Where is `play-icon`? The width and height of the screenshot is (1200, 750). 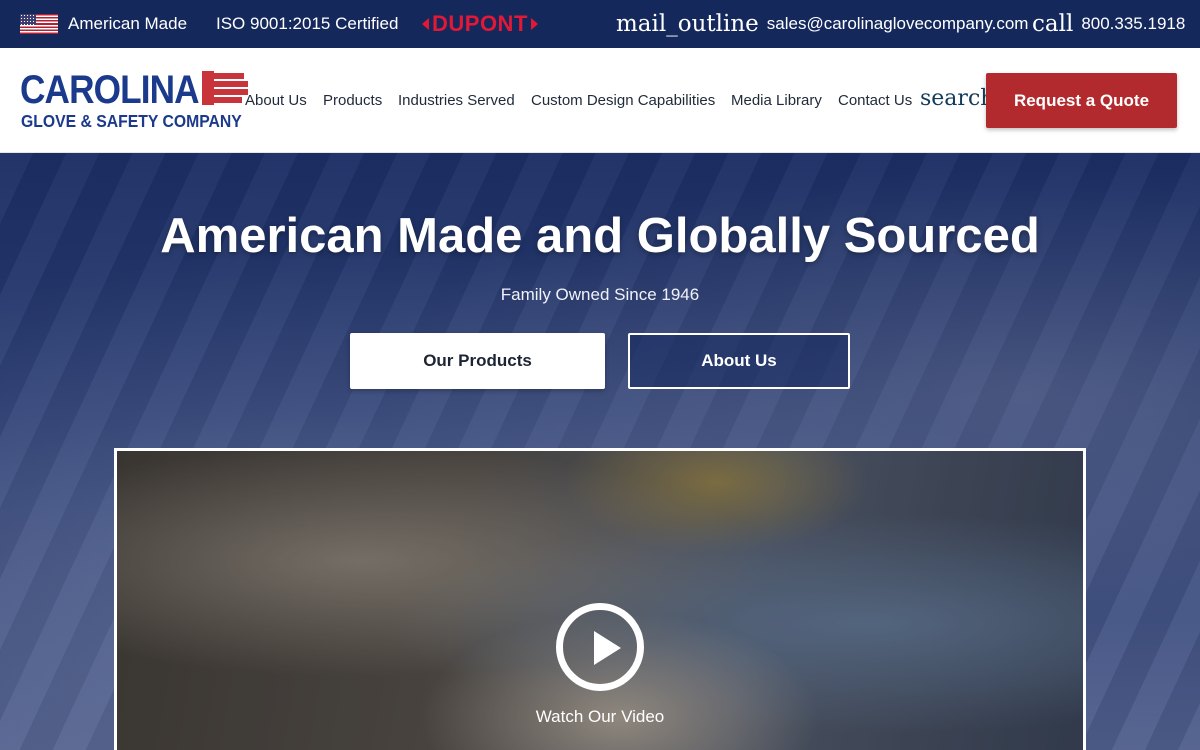 play-icon is located at coordinates (600, 647).